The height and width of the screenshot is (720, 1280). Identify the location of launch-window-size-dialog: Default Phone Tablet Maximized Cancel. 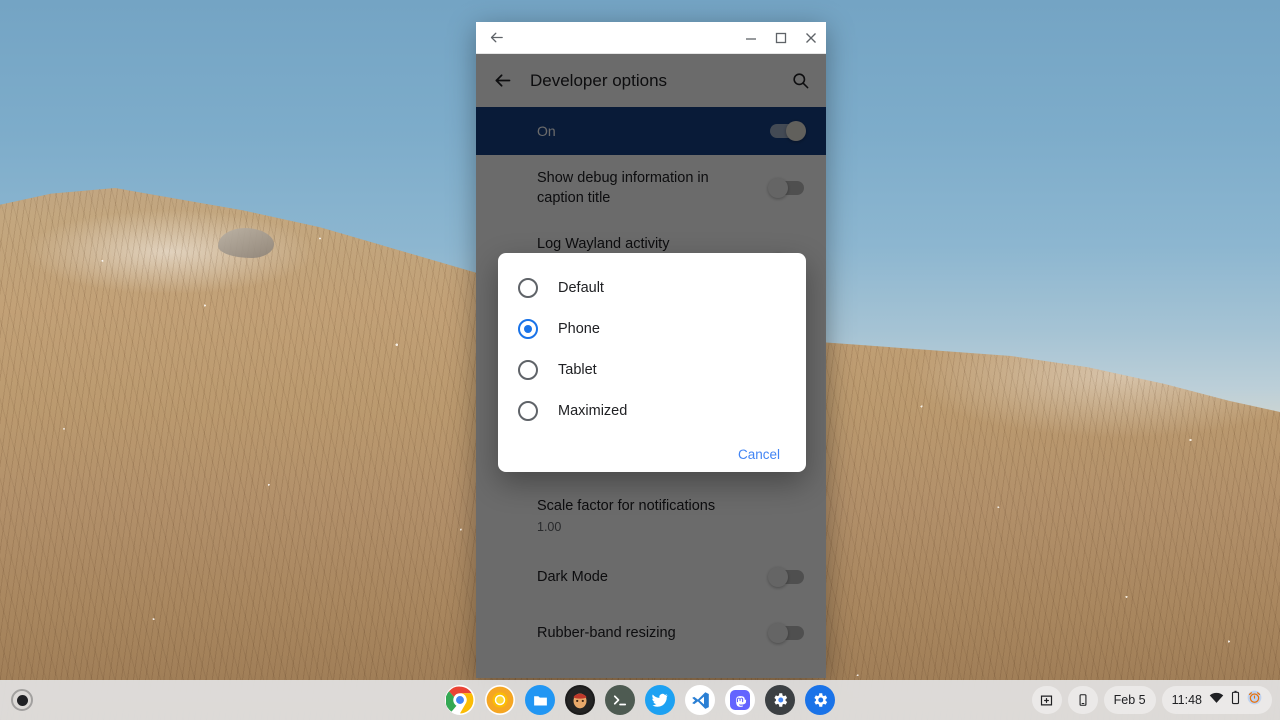
(652, 362).